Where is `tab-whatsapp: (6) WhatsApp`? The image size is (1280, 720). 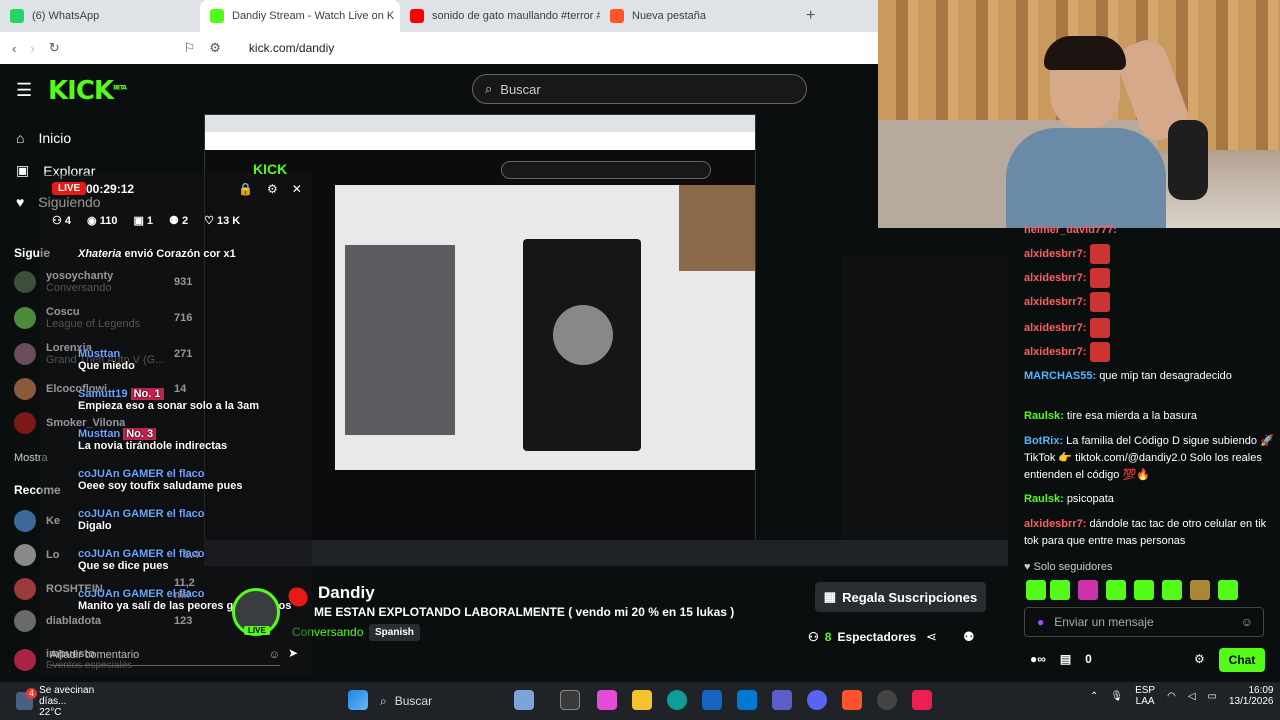
tab-whatsapp: (6) WhatsApp is located at coordinates (100, 16).